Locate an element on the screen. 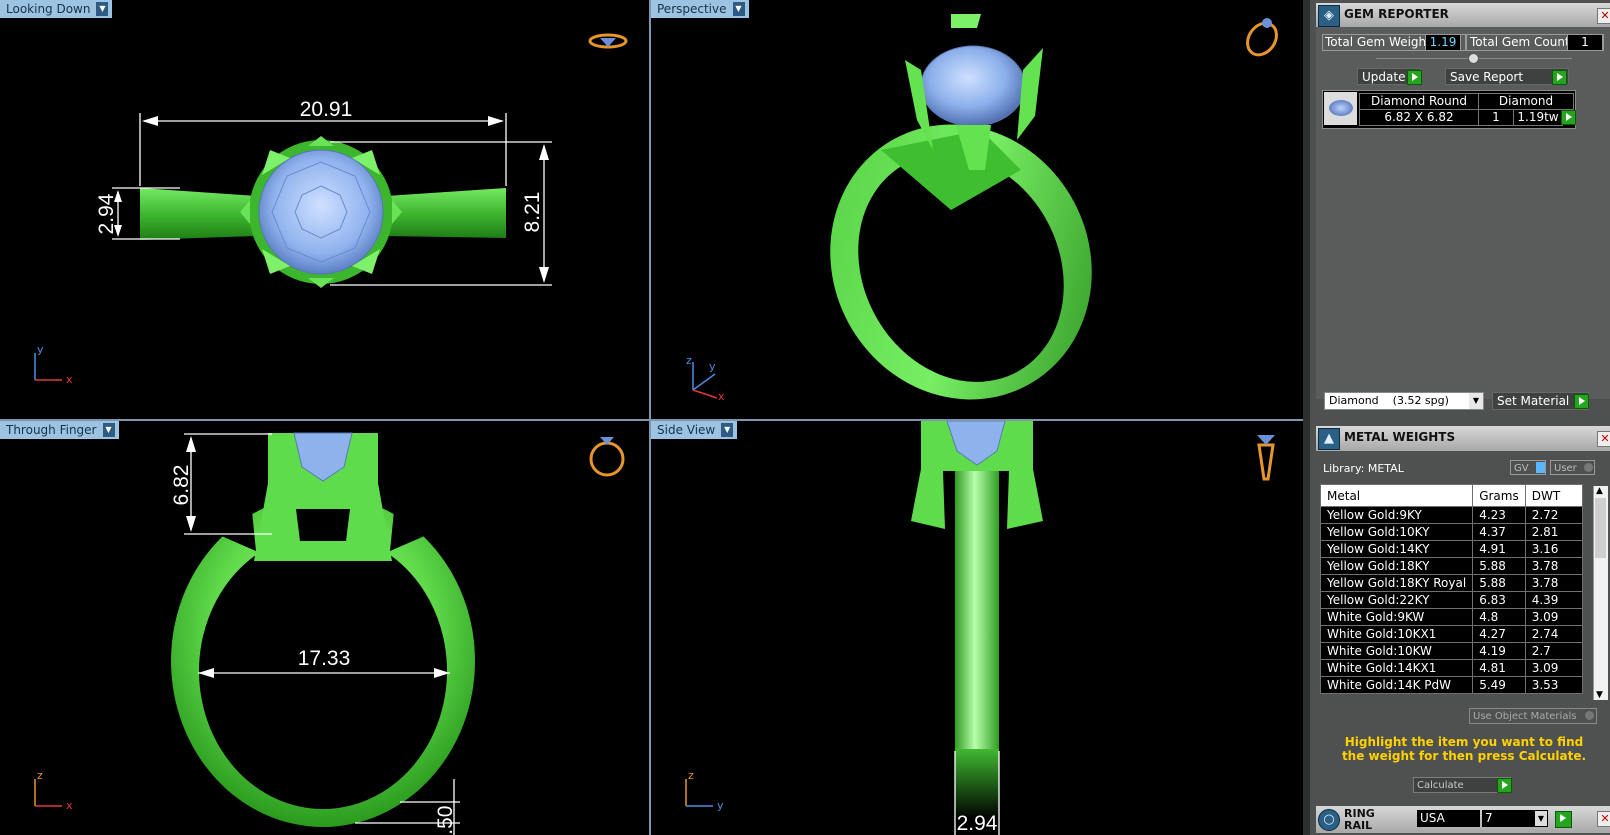 The image size is (1610, 835). use-object-materials-toggle: Use Object Materials is located at coordinates (1533, 716).